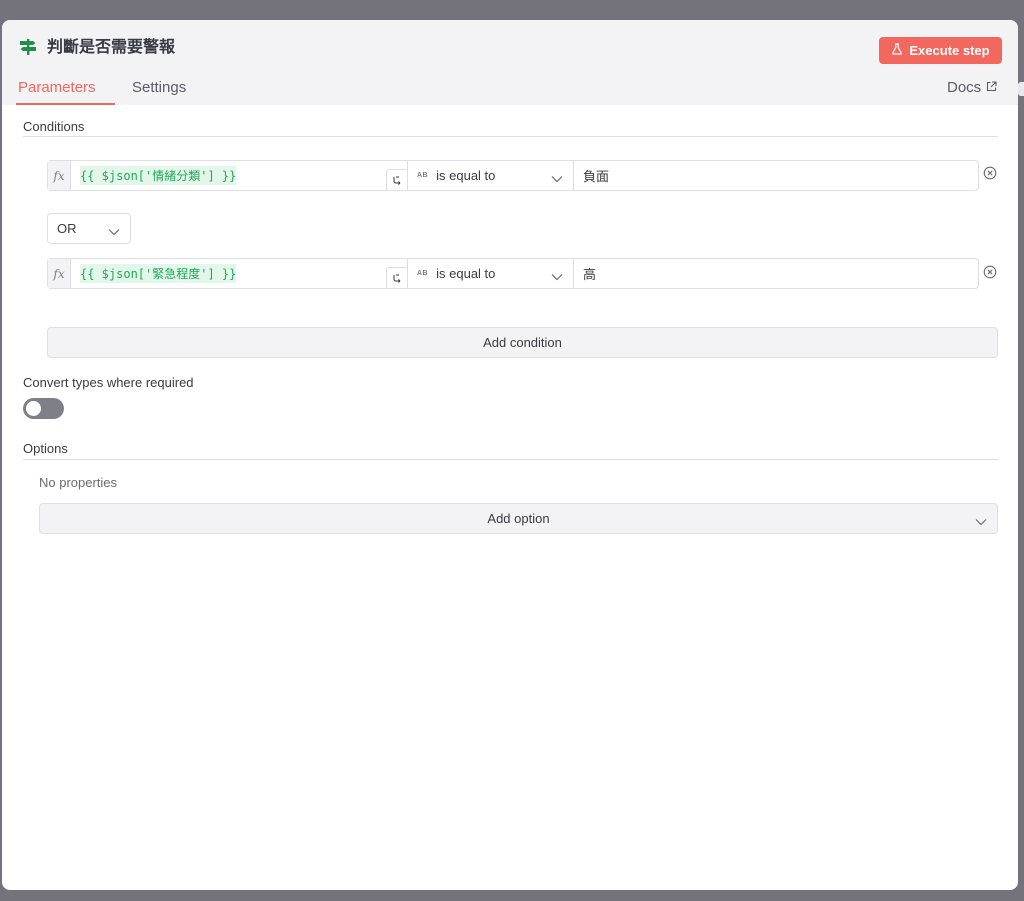  I want to click on conditions-label: Conditions, so click(54, 126).